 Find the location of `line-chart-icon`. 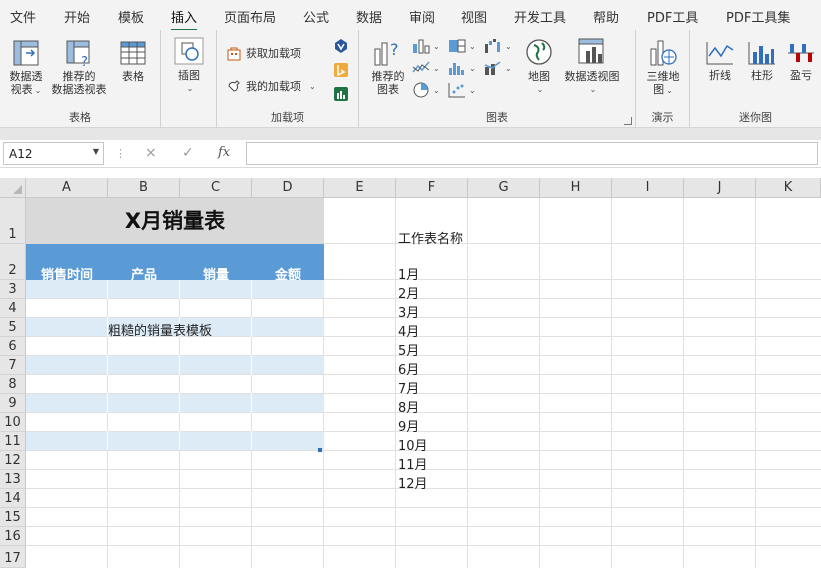

line-chart-icon is located at coordinates (421, 67).